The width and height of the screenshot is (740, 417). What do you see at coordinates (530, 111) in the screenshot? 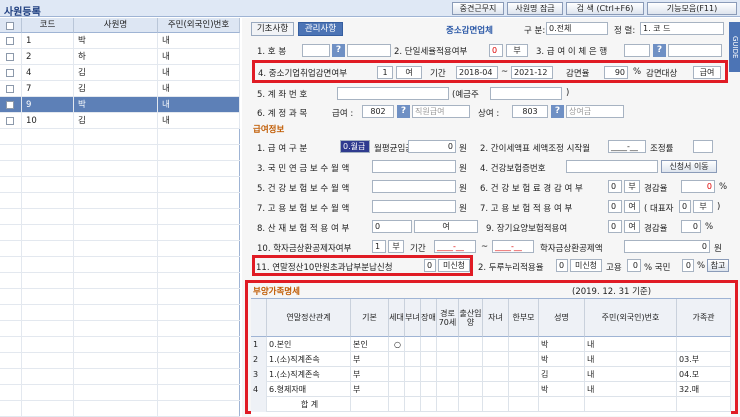
I see `bonus-code: 803` at bounding box center [530, 111].